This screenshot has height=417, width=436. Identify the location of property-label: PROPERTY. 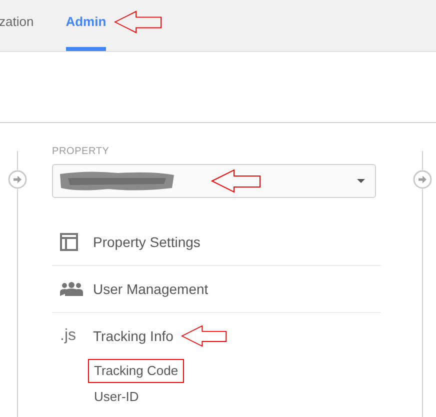
(81, 152).